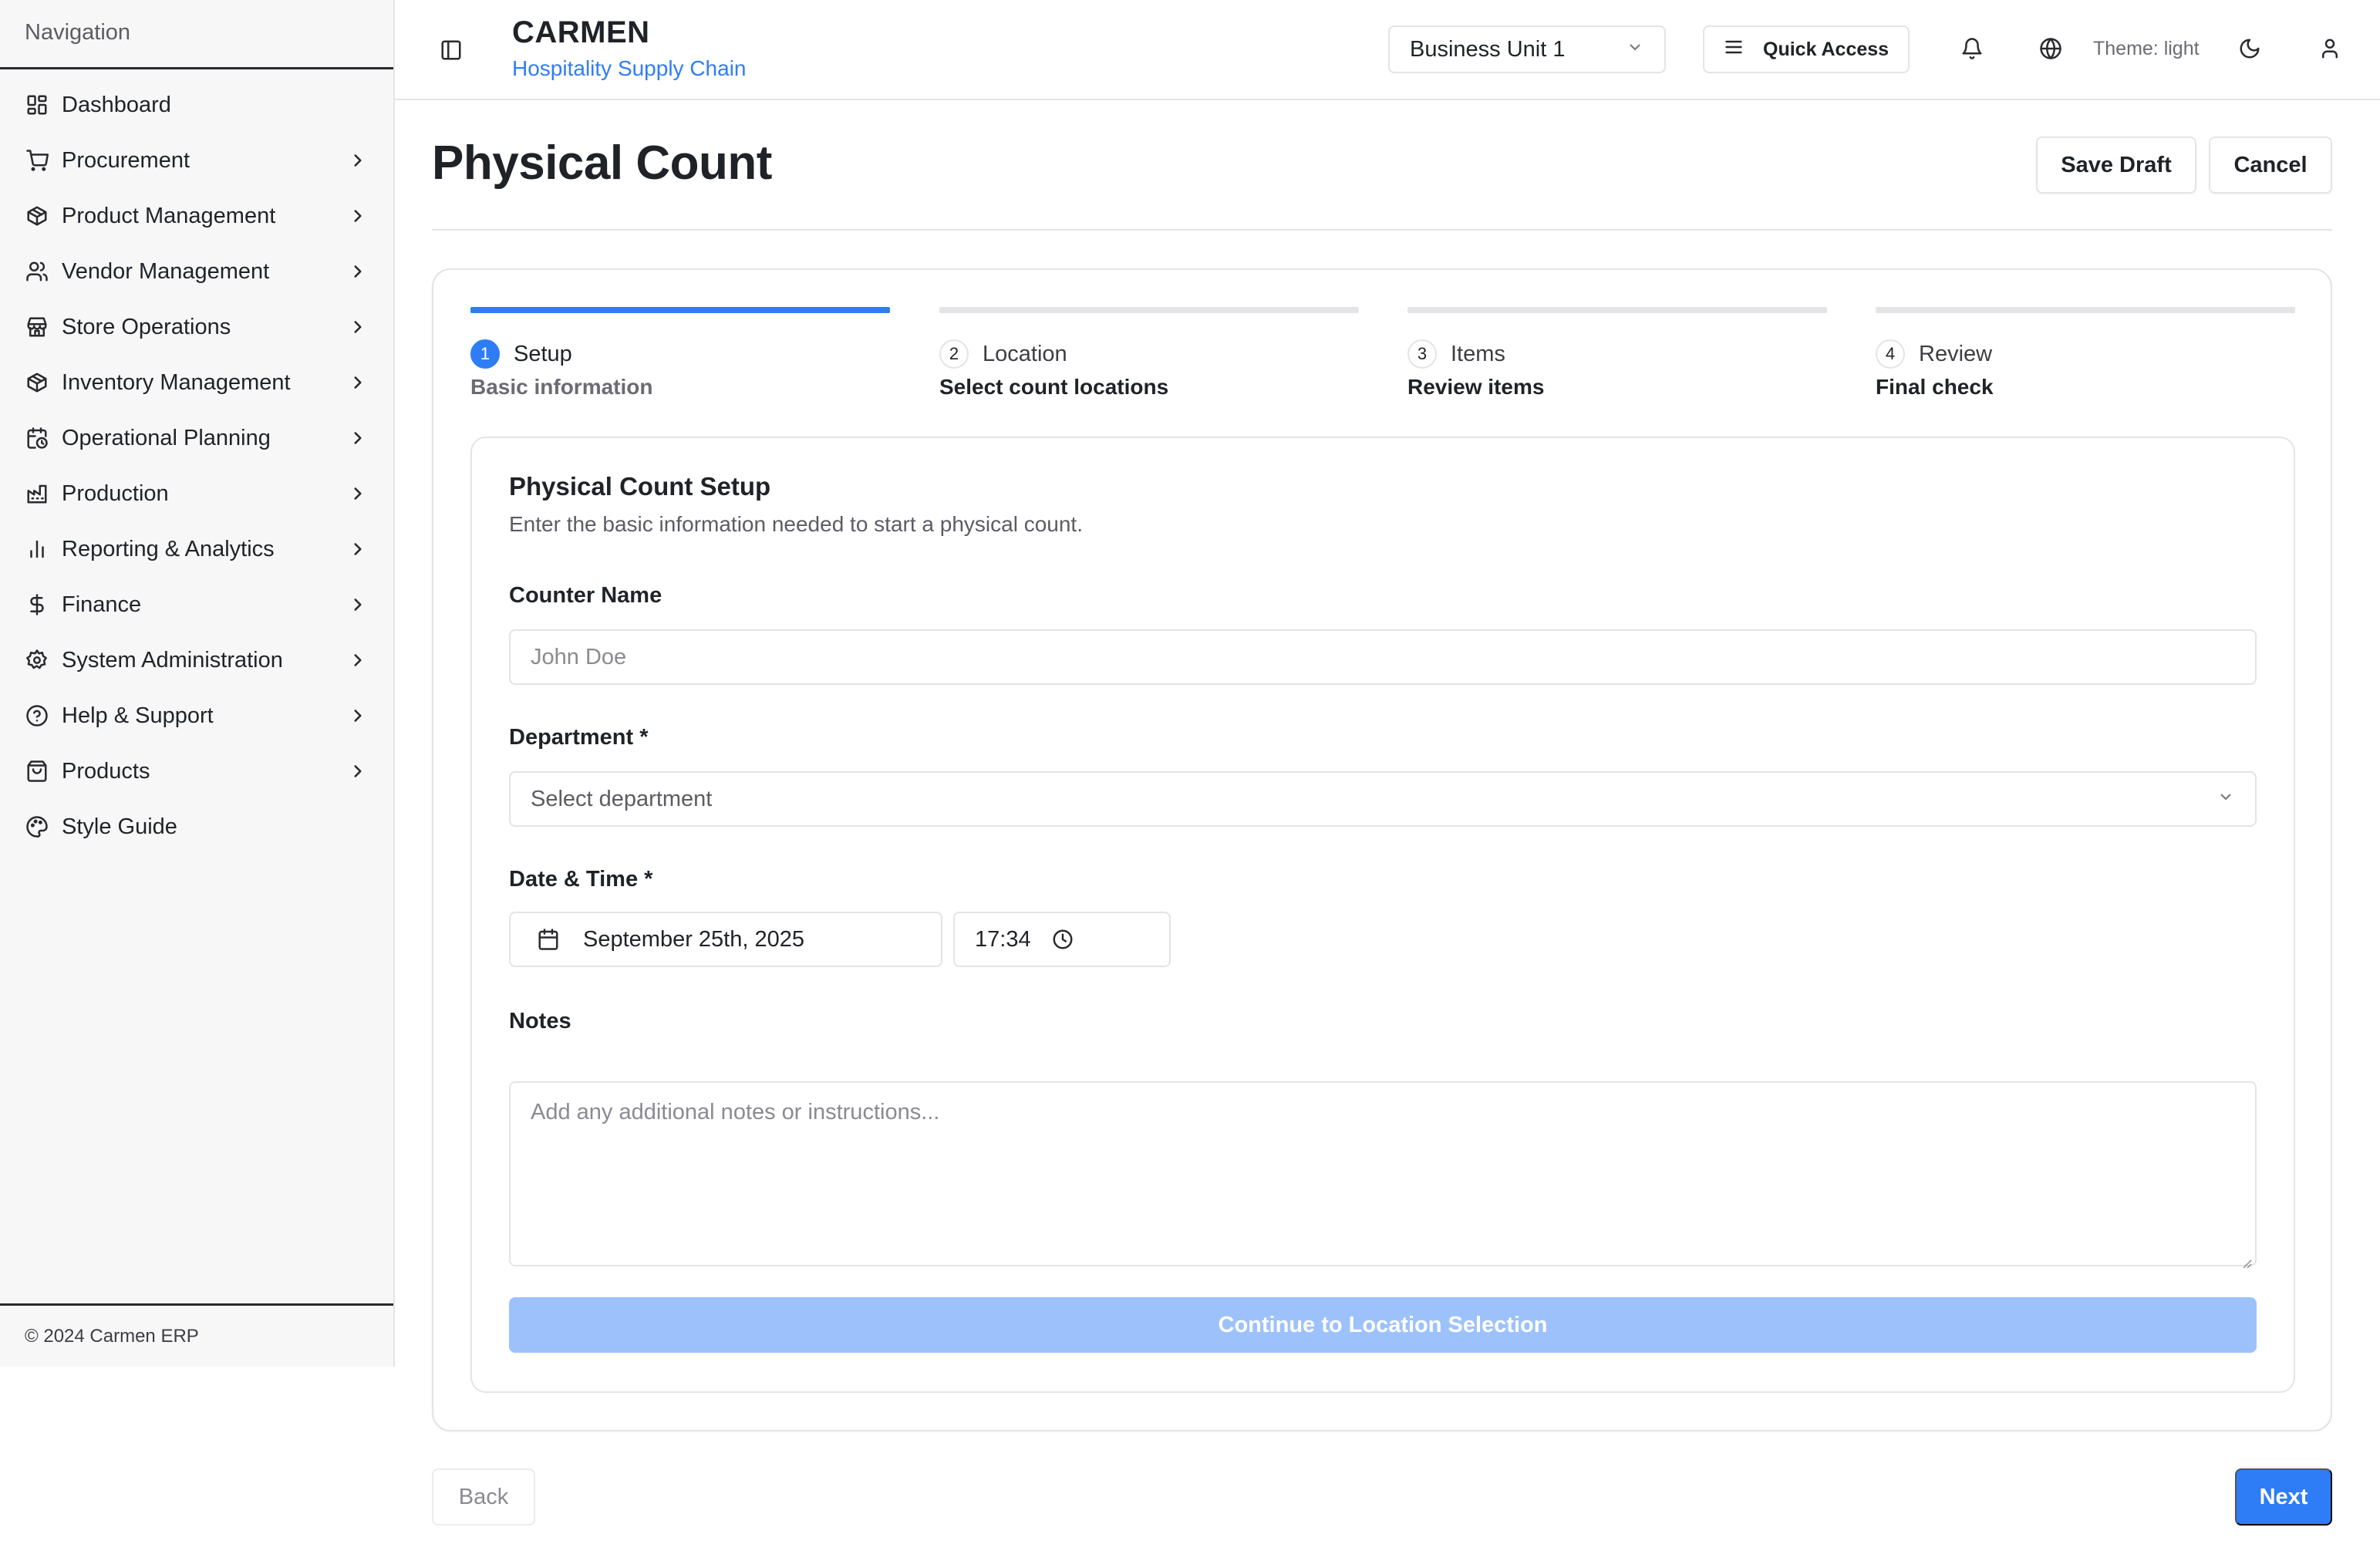 Image resolution: width=2380 pixels, height=1561 pixels. I want to click on counter-name-input: John Doe, so click(1383, 657).